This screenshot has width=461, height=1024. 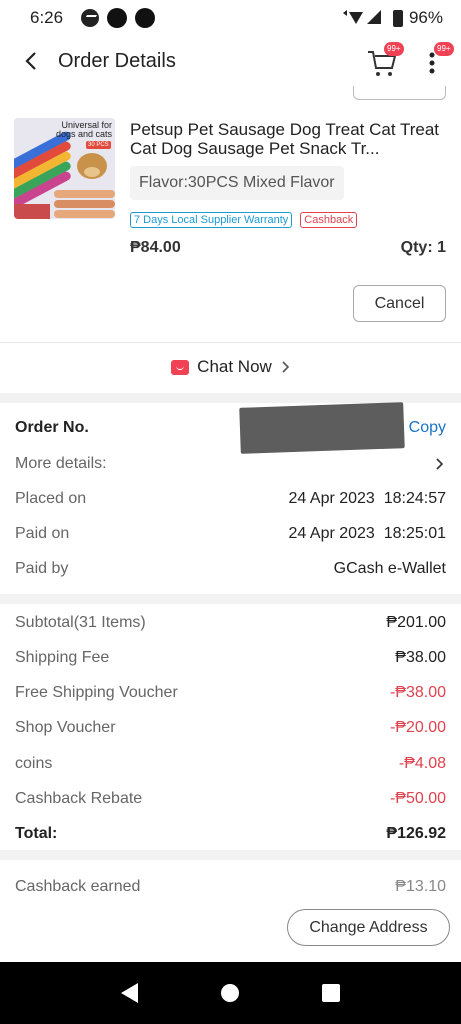 I want to click on back-arrow-icon, so click(x=31, y=61).